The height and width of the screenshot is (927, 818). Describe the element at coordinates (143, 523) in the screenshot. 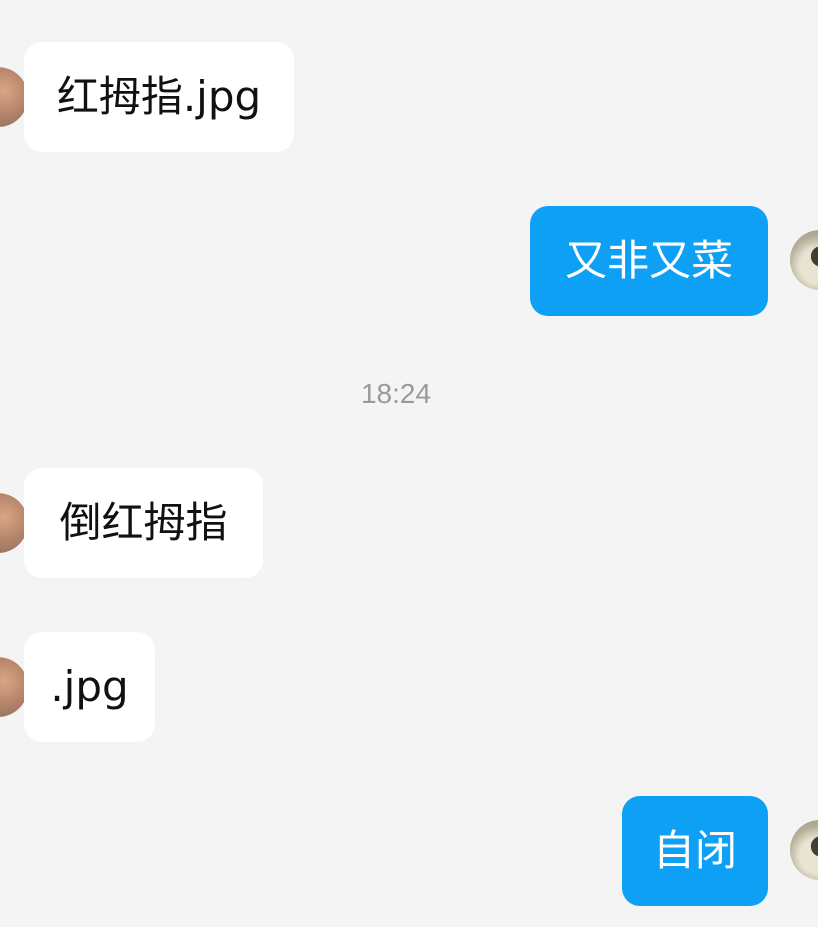

I see `message-bubble-incoming: 倒红拇指` at that location.